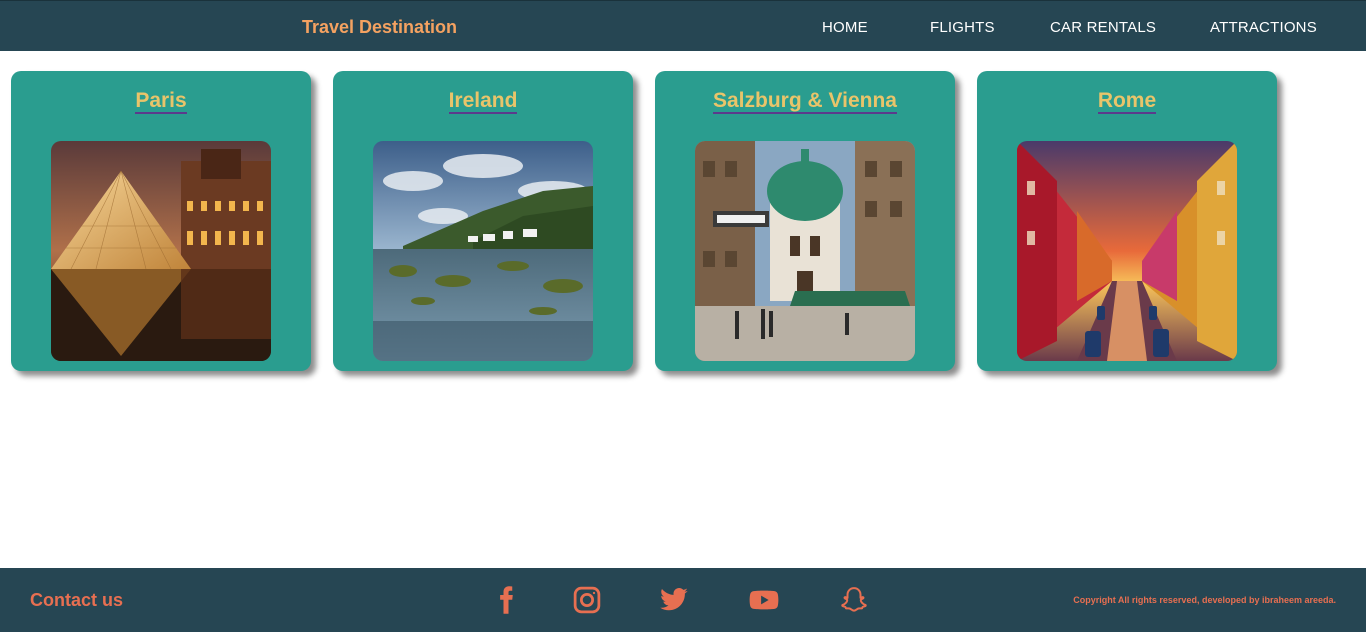 The image size is (1366, 632). I want to click on vienna-image, so click(805, 251).